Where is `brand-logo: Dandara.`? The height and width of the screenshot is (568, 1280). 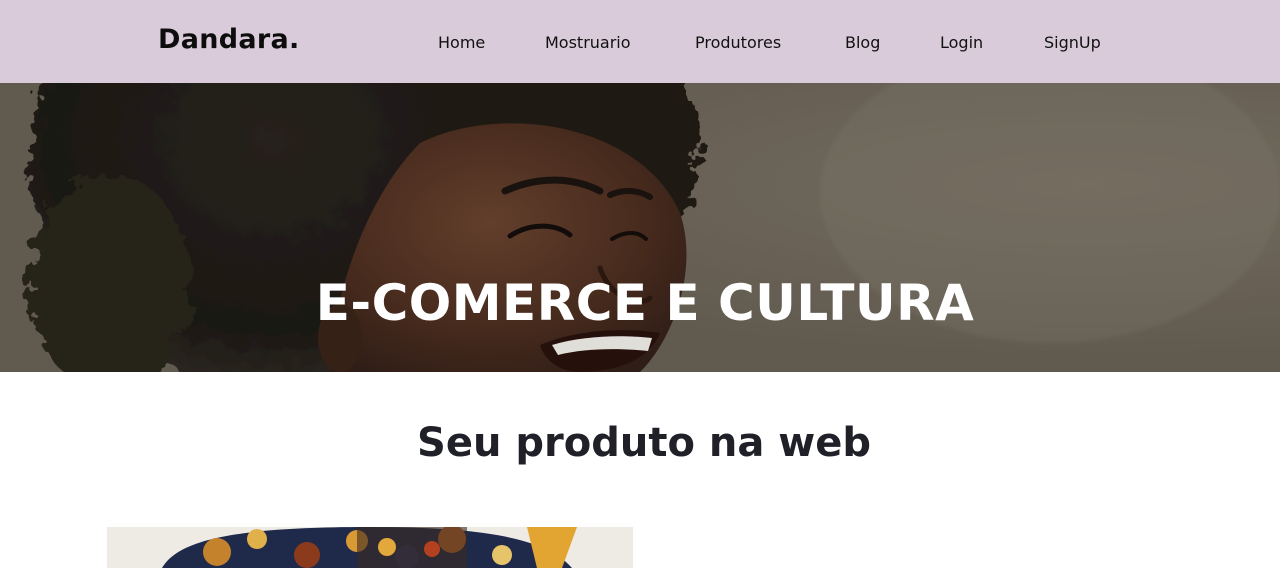
brand-logo: Dandara. is located at coordinates (229, 39).